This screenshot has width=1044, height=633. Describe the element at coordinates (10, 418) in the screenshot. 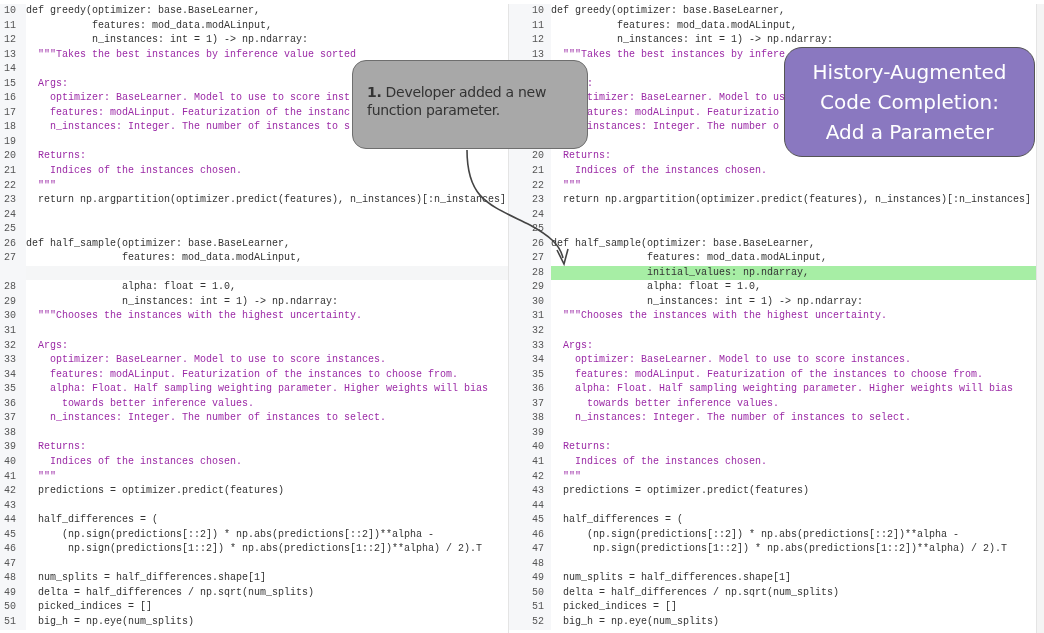

I see `line-number: 37` at that location.